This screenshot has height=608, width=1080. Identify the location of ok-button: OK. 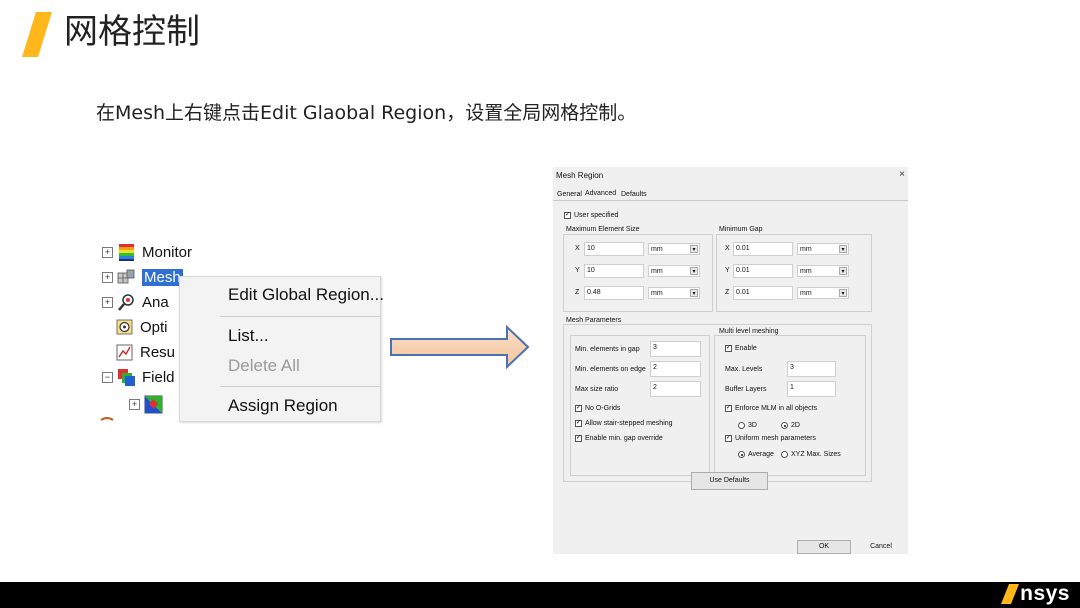
(824, 547).